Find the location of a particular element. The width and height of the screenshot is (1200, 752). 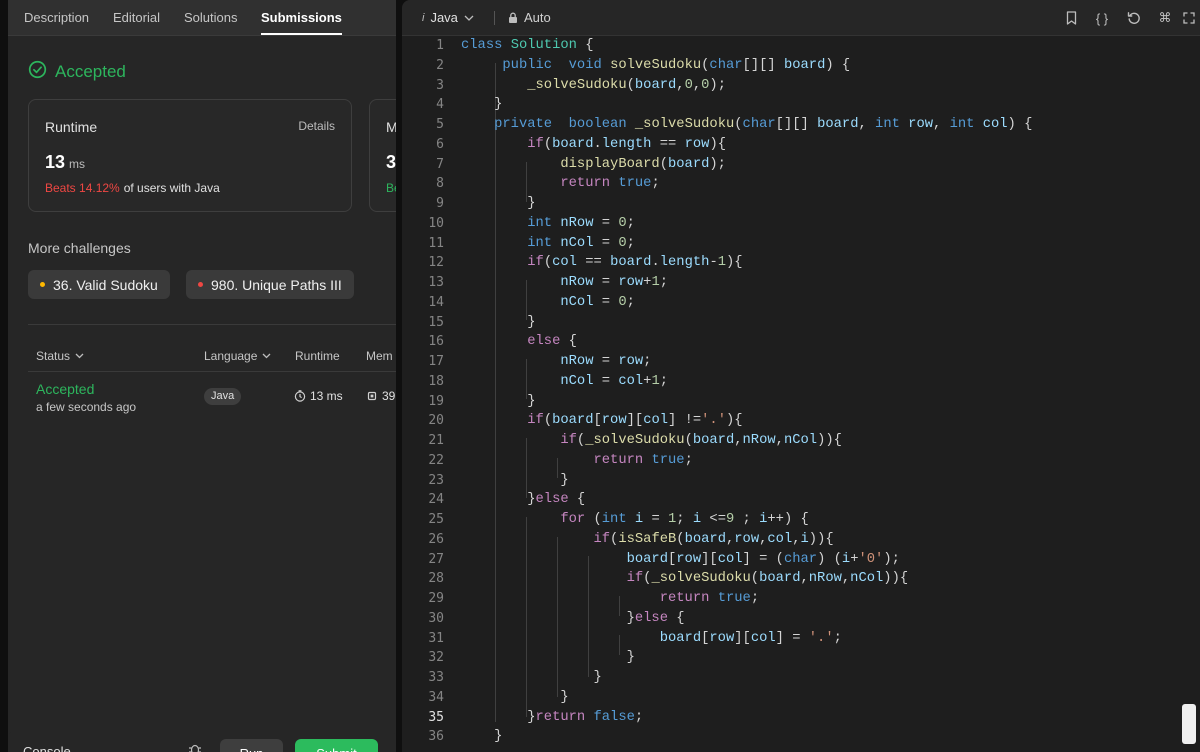

code-line: nCol = 0; is located at coordinates (548, 302).